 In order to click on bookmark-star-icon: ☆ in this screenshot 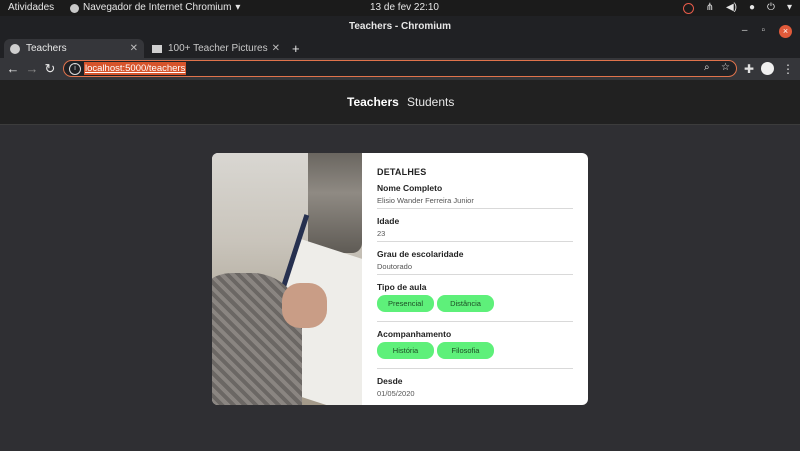, I will do `click(725, 67)`.